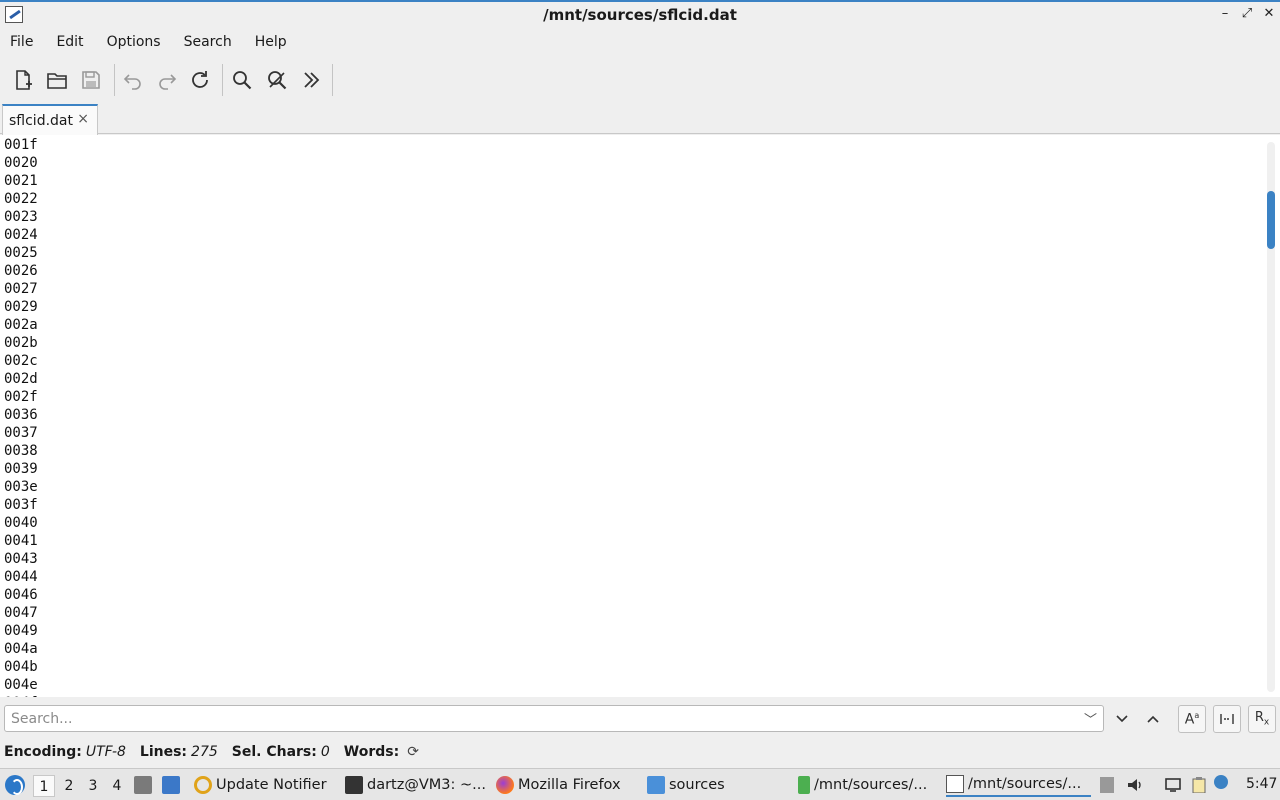 The width and height of the screenshot is (1280, 800). I want to click on minimize-icon: –, so click(1225, 14).